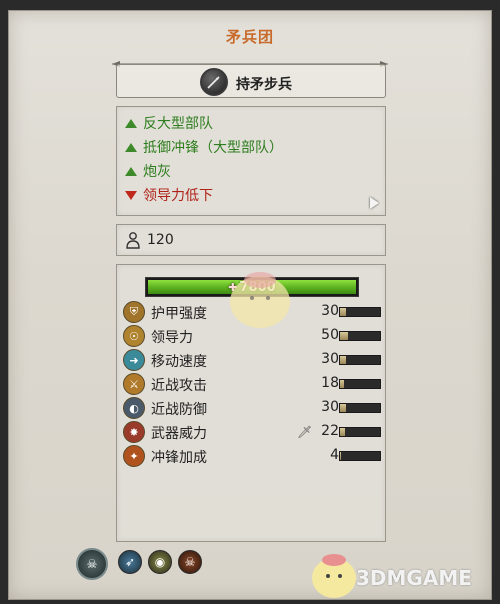 This screenshot has width=500, height=604. I want to click on arrow-ability-icon: ➶, so click(130, 562).